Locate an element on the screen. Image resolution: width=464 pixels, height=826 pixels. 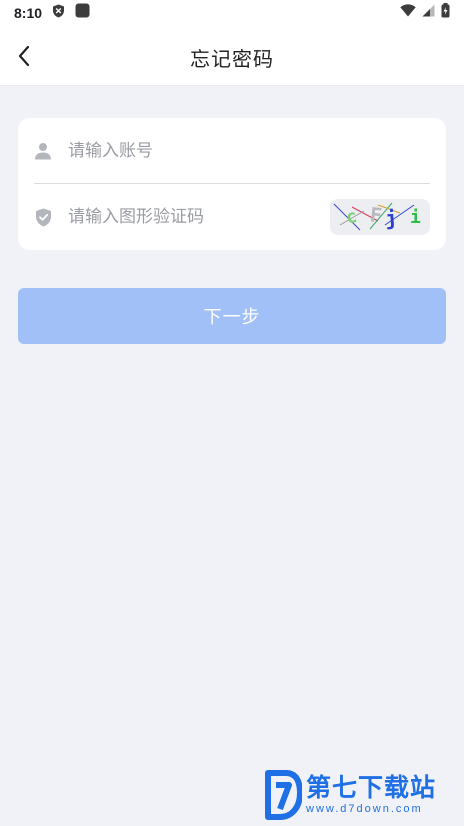
cellular-signal-icon is located at coordinates (428, 13).